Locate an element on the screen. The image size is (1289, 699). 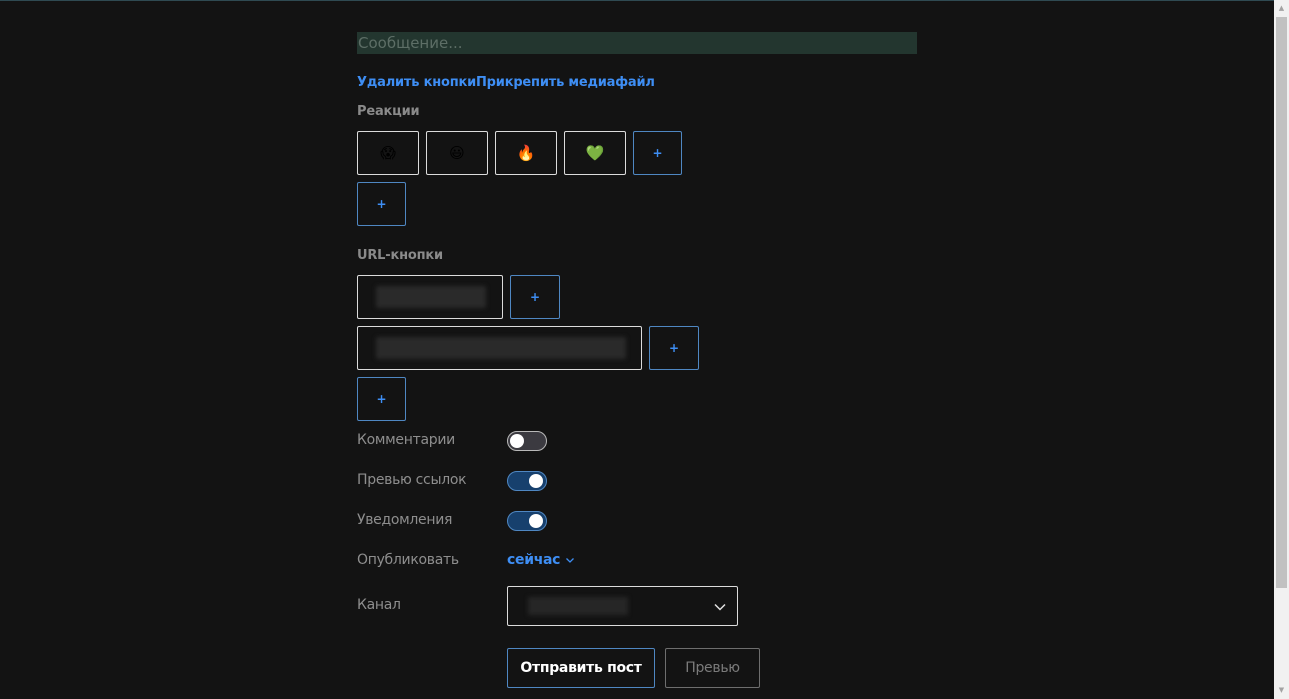
reaction-button: 🔥 is located at coordinates (526, 153).